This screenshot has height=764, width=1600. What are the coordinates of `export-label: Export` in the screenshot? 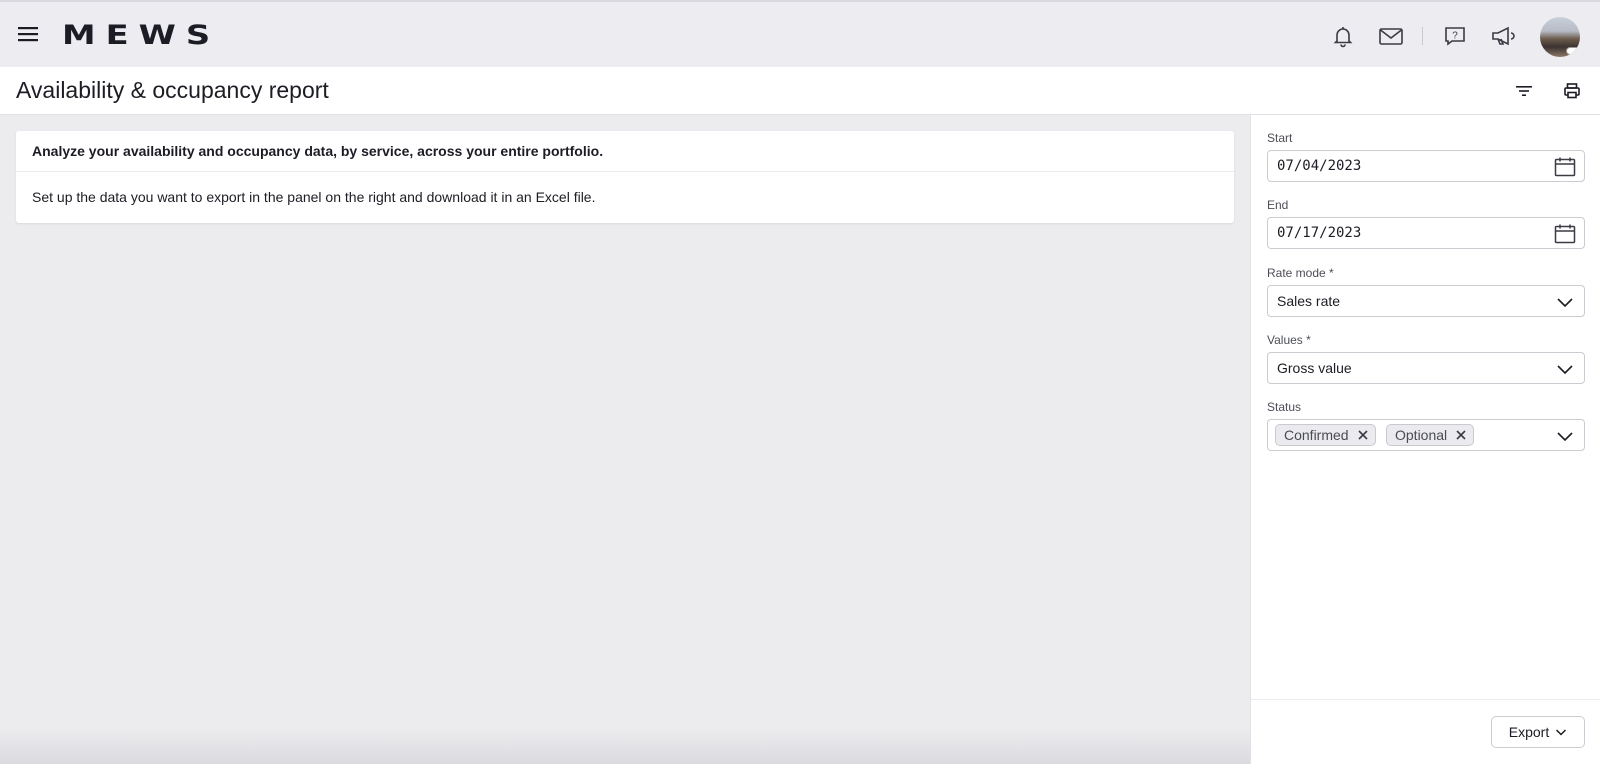 It's located at (1529, 732).